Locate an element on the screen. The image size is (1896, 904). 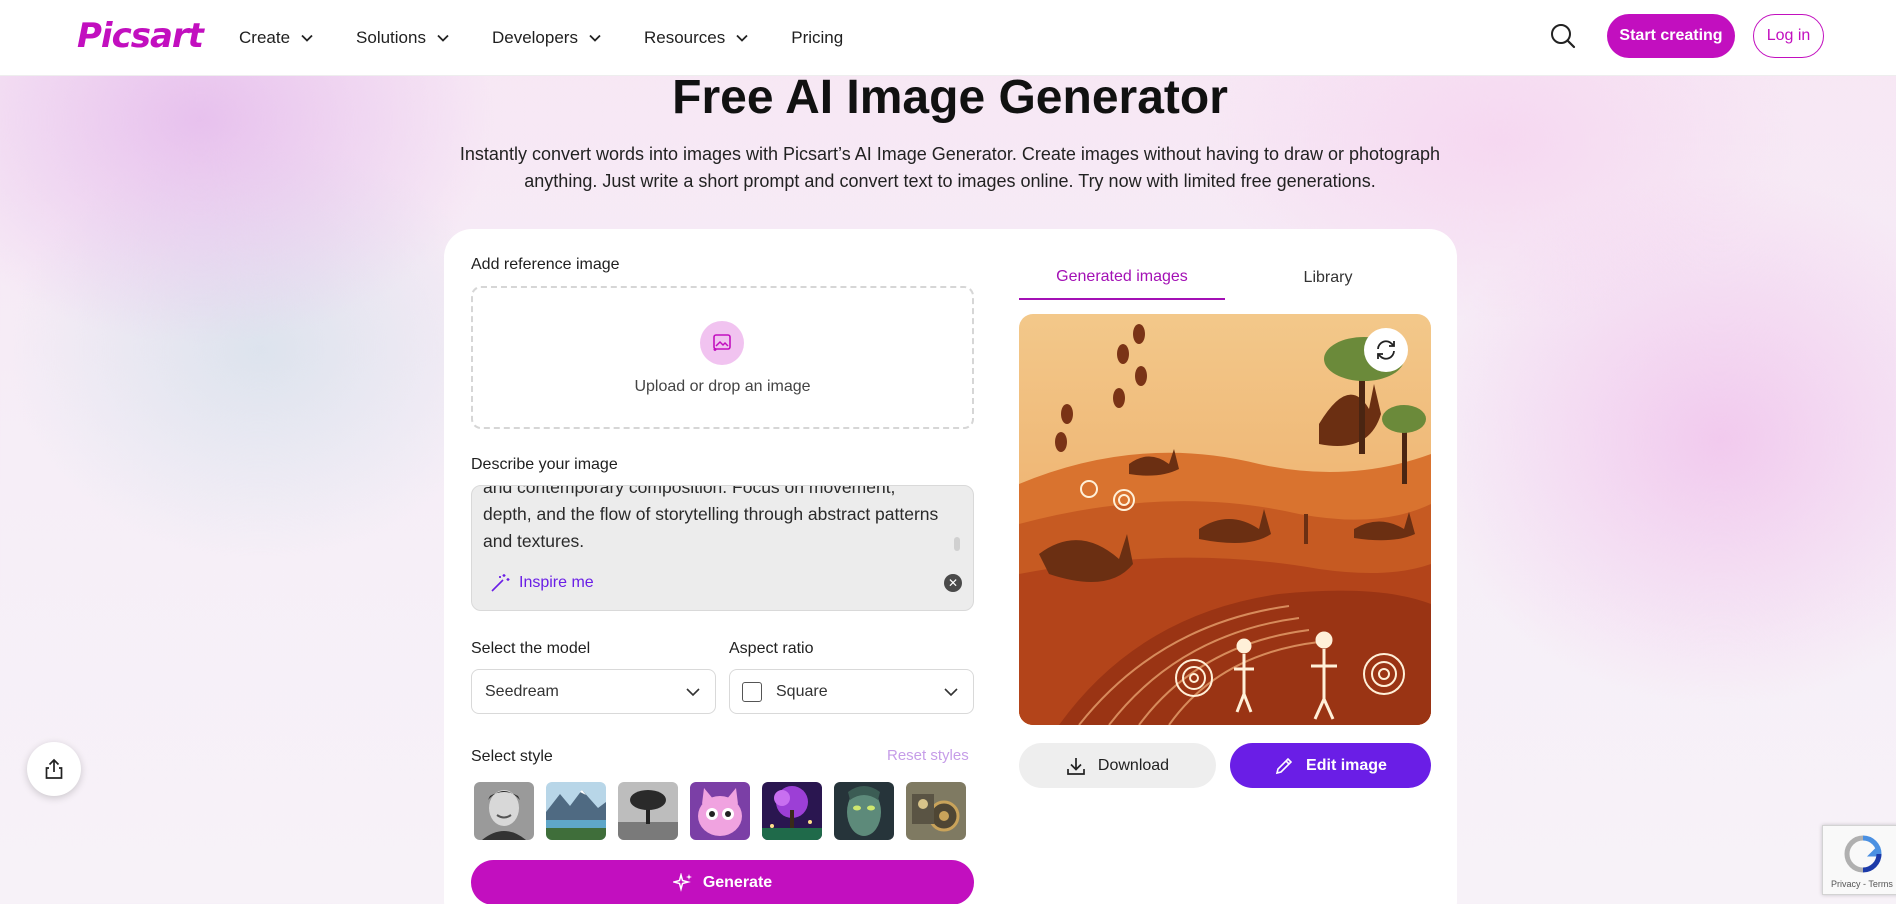
nav-resources-label: Resources is located at coordinates (684, 37).